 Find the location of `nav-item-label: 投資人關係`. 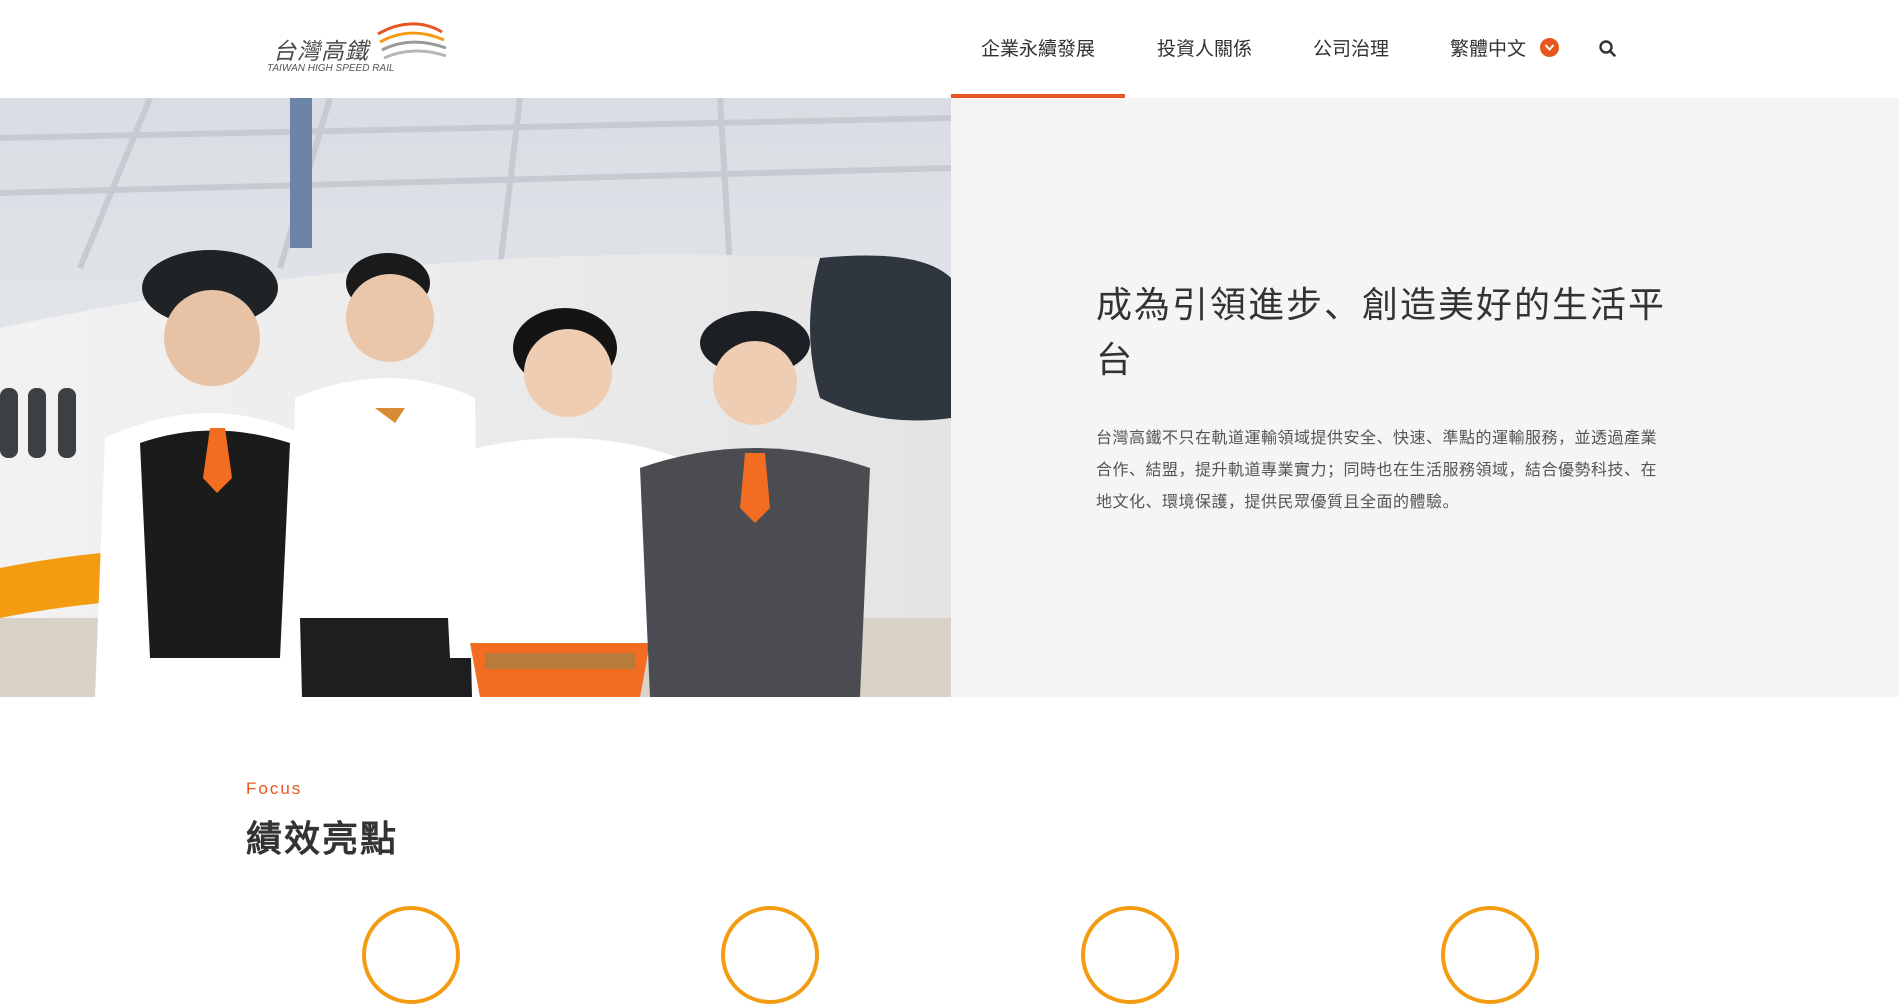

nav-item-label: 投資人關係 is located at coordinates (1205, 49).